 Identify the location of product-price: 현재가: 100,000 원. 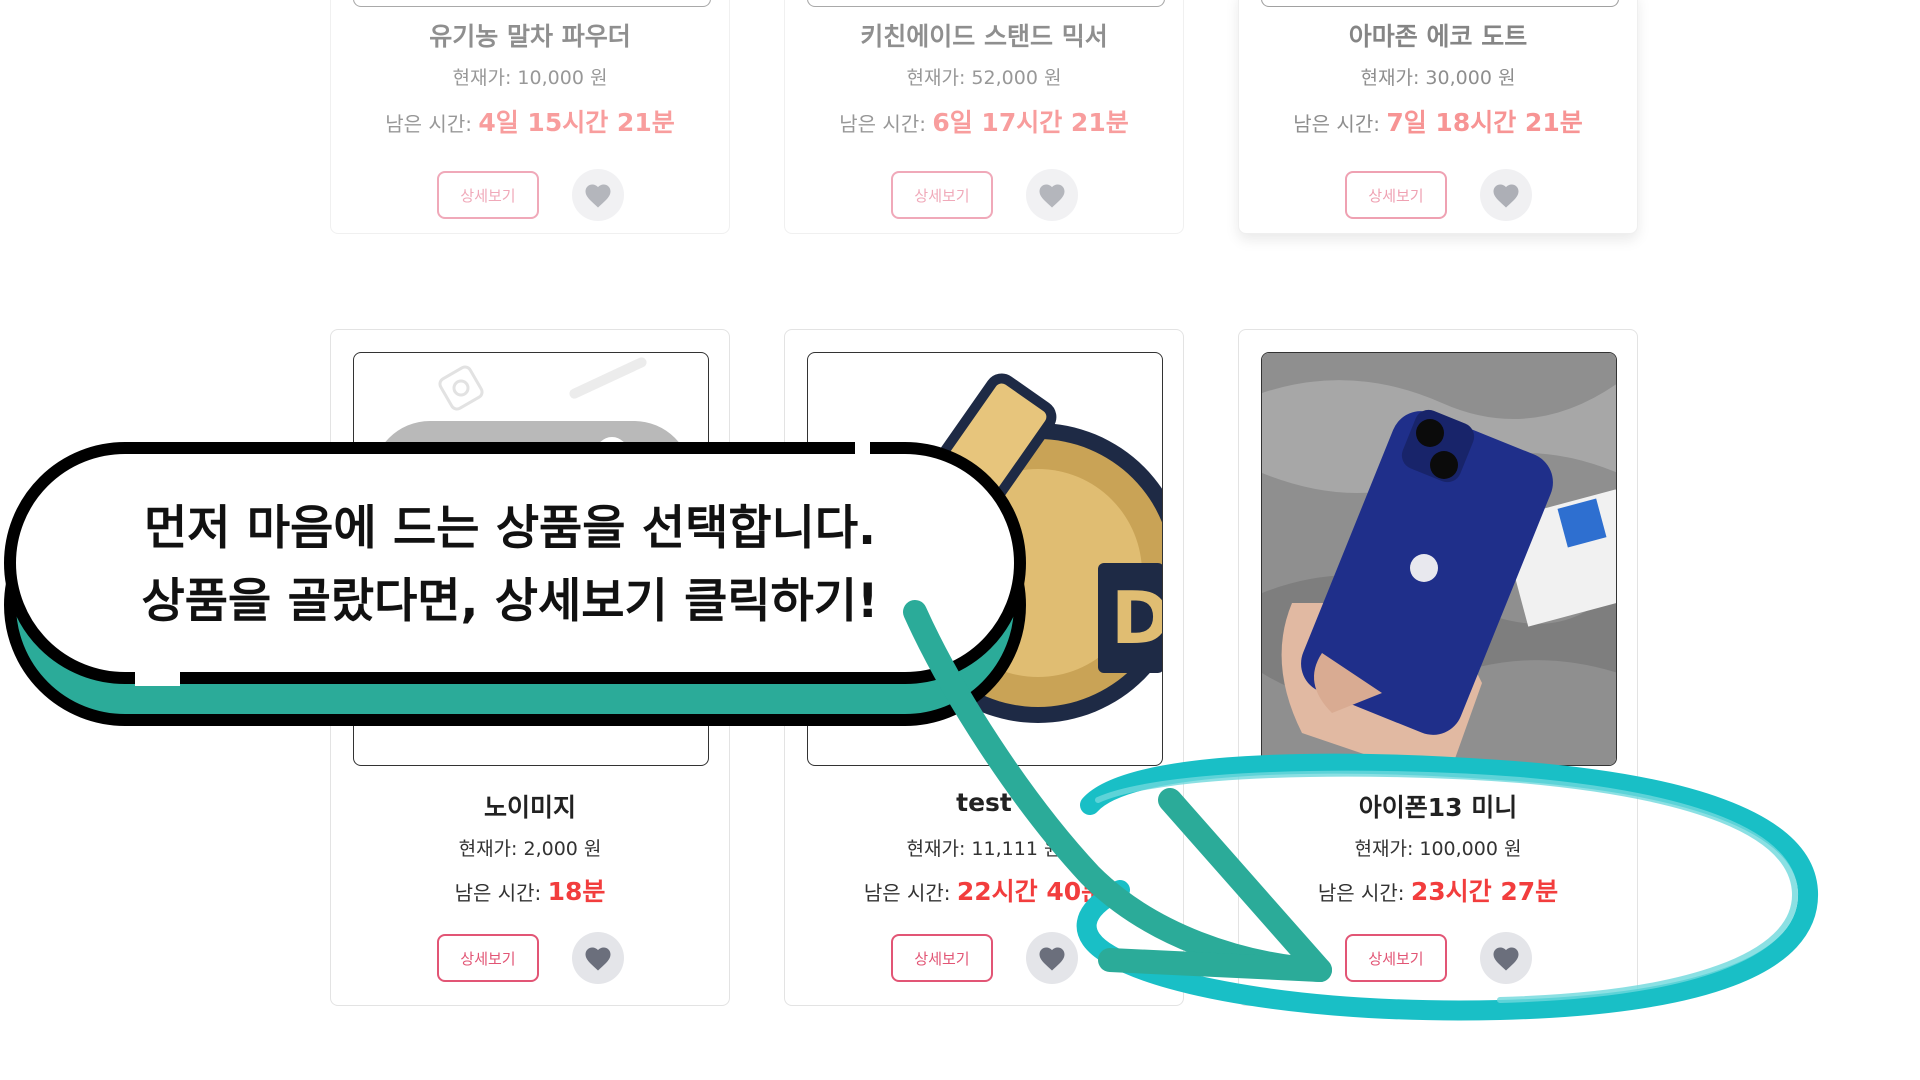
(1438, 849).